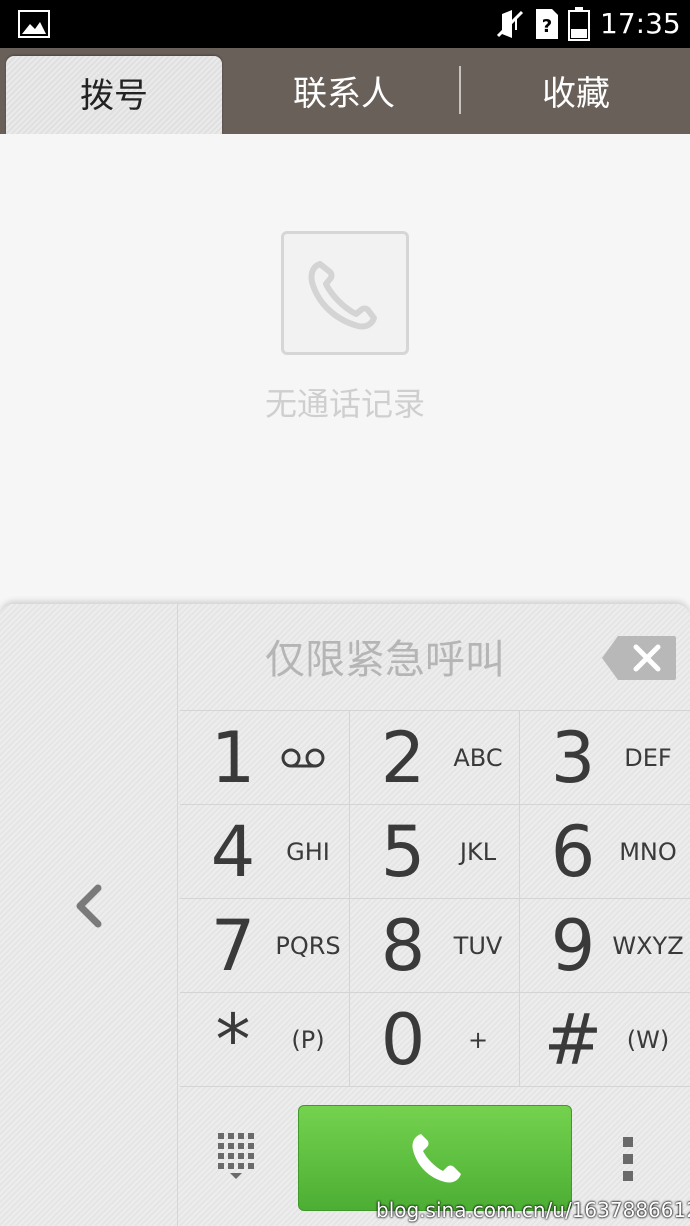  Describe the element at coordinates (265, 757) in the screenshot. I see `key-1: 1` at that location.